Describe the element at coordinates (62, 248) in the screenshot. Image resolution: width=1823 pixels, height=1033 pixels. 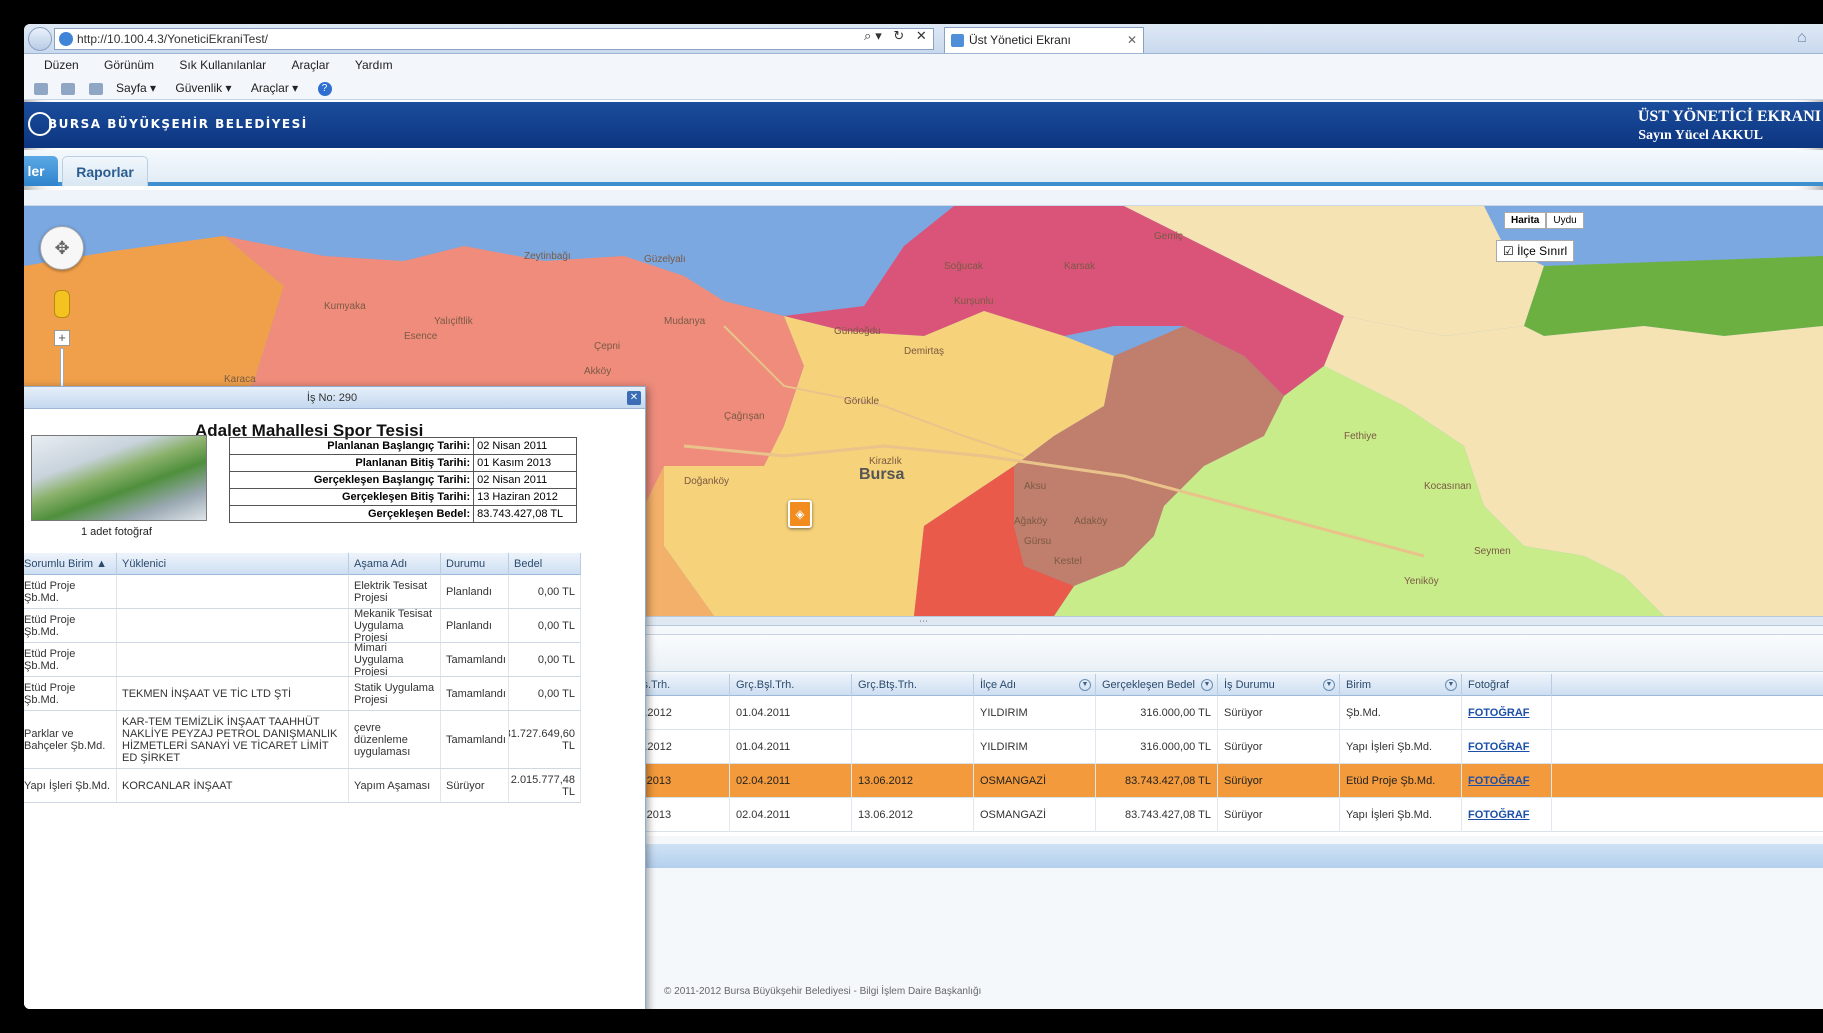
I see `map-pan-control: ✥` at that location.